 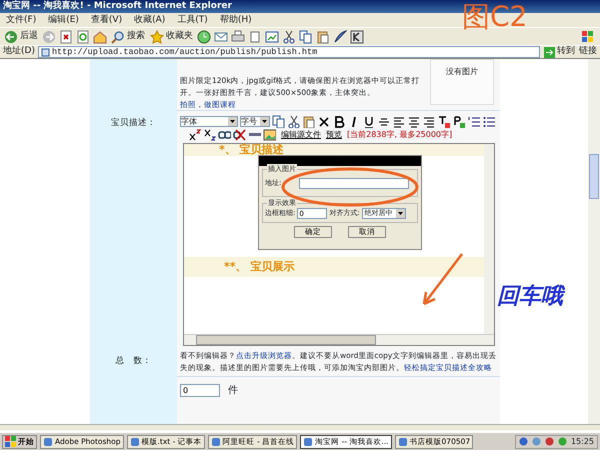 I want to click on row-label: 宝贝描述：, so click(x=133, y=123).